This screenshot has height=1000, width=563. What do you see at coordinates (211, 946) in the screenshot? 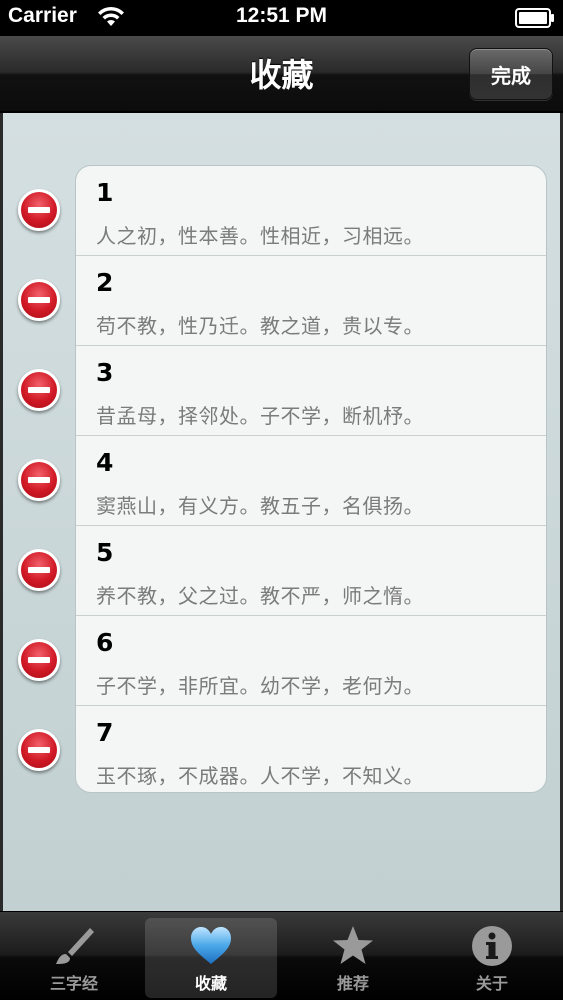
I see `heart-icon` at bounding box center [211, 946].